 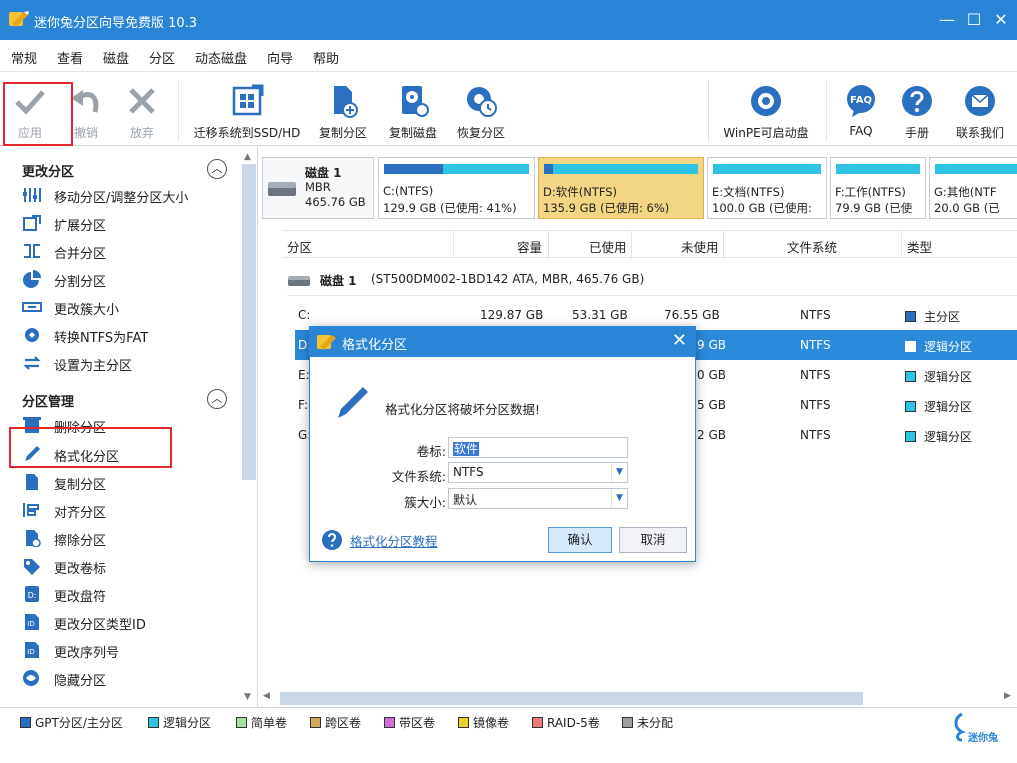 What do you see at coordinates (335, 722) in the screenshot?
I see `legend-spanned: 跨区卷` at bounding box center [335, 722].